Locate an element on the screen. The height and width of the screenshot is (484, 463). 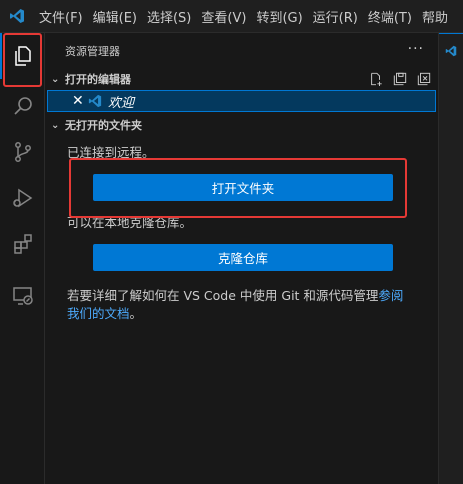
learn-more-text: 若要详细了解如何在 VS Code 中使用 Git 和源代码管理参阅我们的文档。 is located at coordinates (243, 305).